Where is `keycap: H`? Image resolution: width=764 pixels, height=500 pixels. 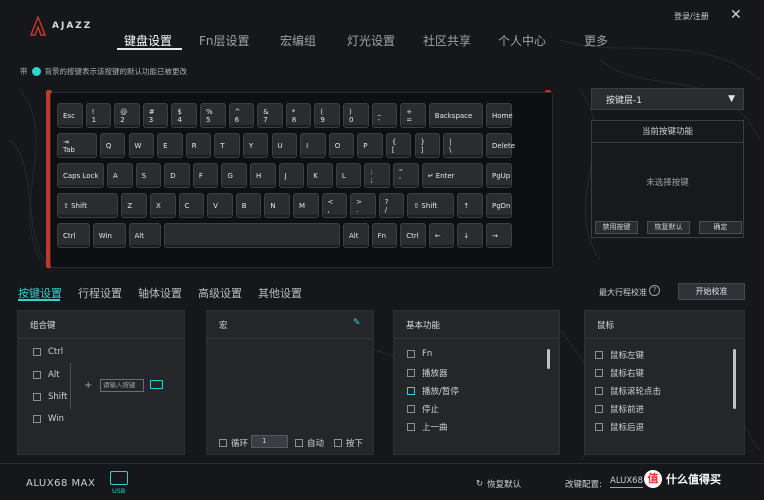
keycap: H is located at coordinates (263, 175).